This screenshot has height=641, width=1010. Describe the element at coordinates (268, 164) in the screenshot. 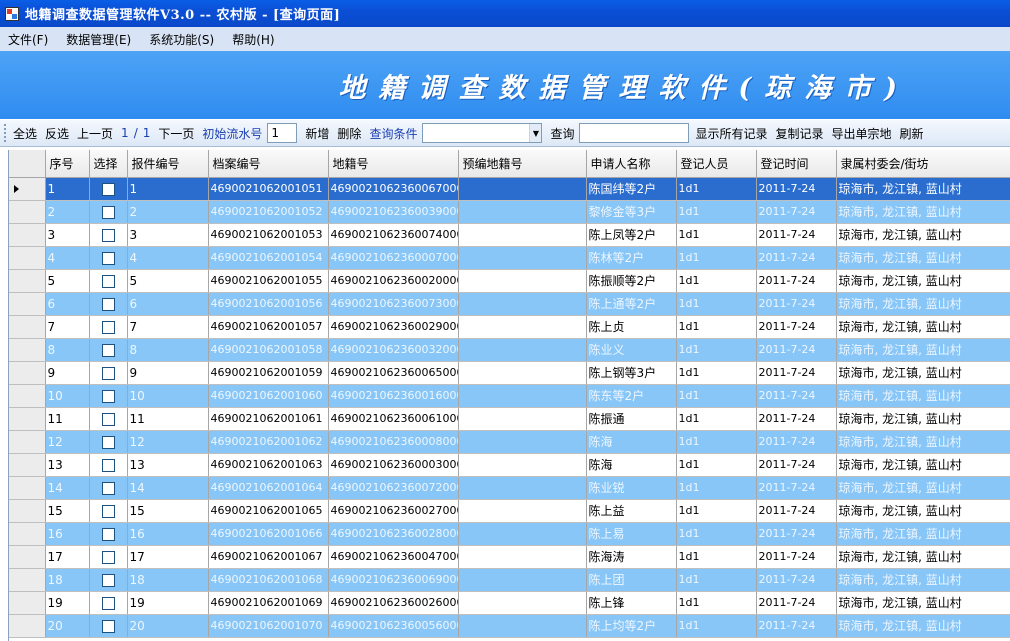

I see `column-header-archive-no: 档案编号` at that location.